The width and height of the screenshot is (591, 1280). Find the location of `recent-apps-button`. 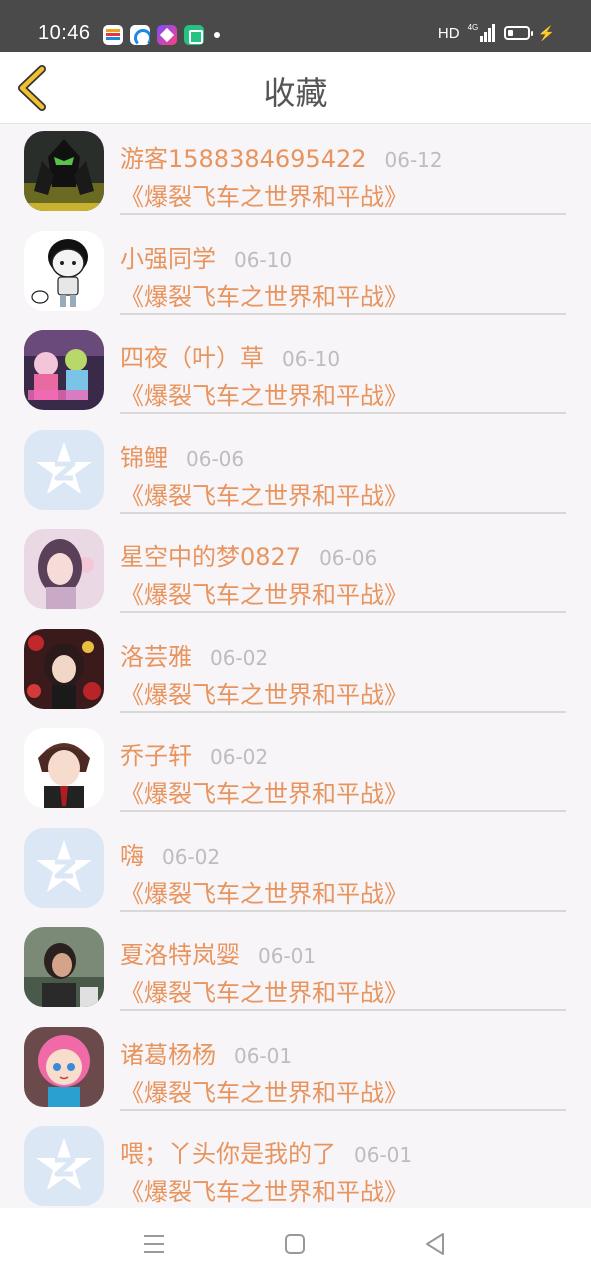

recent-apps-button is located at coordinates (154, 1244).